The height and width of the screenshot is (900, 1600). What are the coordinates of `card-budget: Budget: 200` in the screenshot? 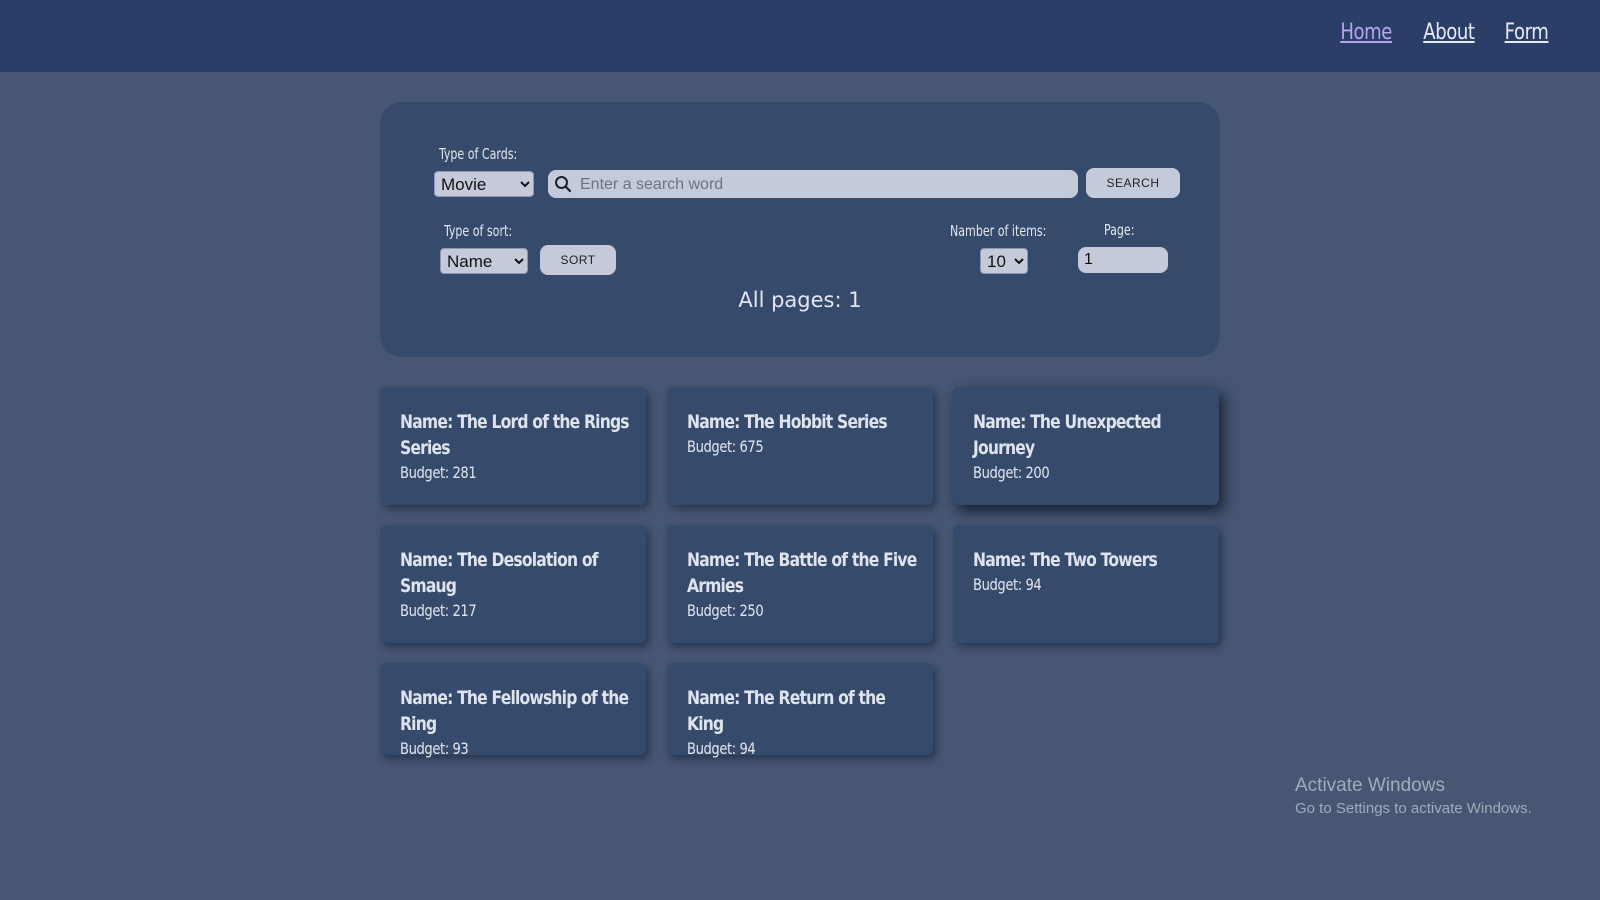 It's located at (1011, 472).